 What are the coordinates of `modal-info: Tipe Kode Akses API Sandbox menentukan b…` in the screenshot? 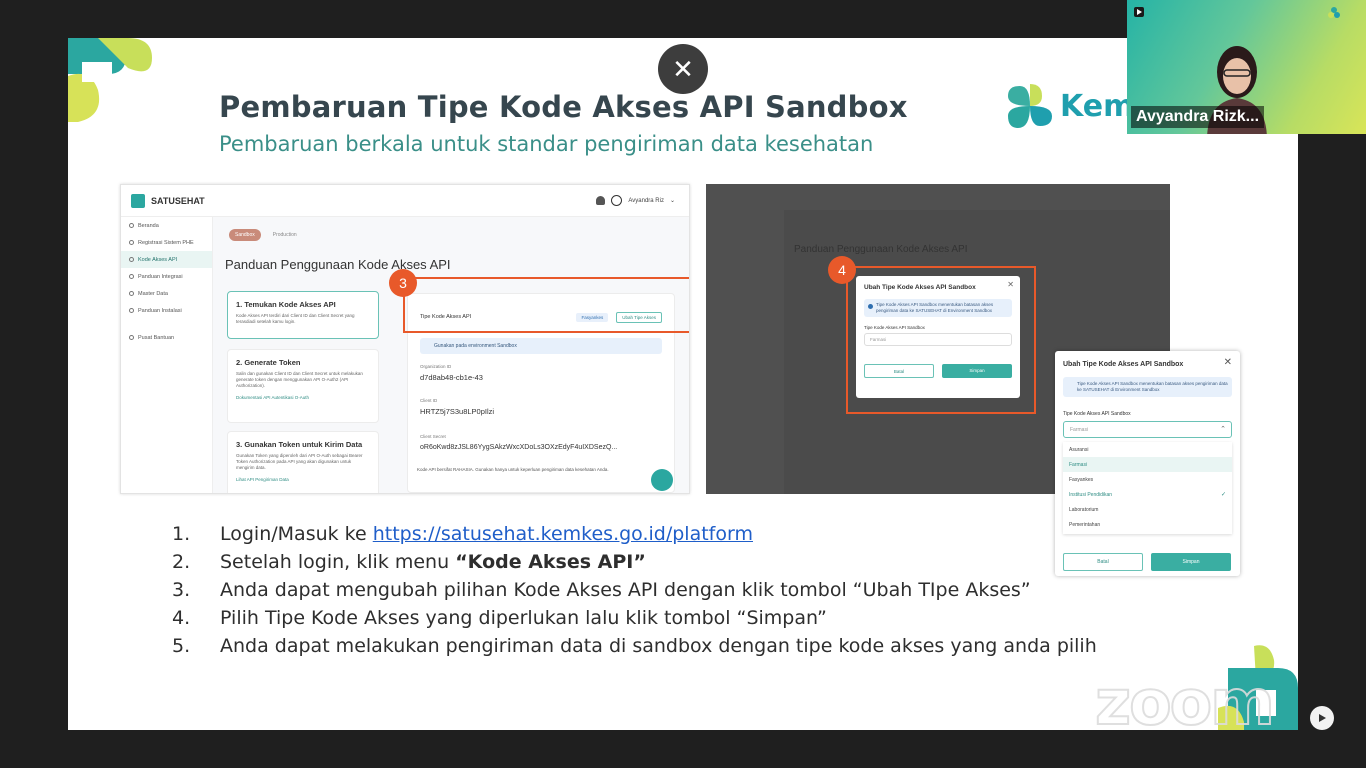 It's located at (938, 308).